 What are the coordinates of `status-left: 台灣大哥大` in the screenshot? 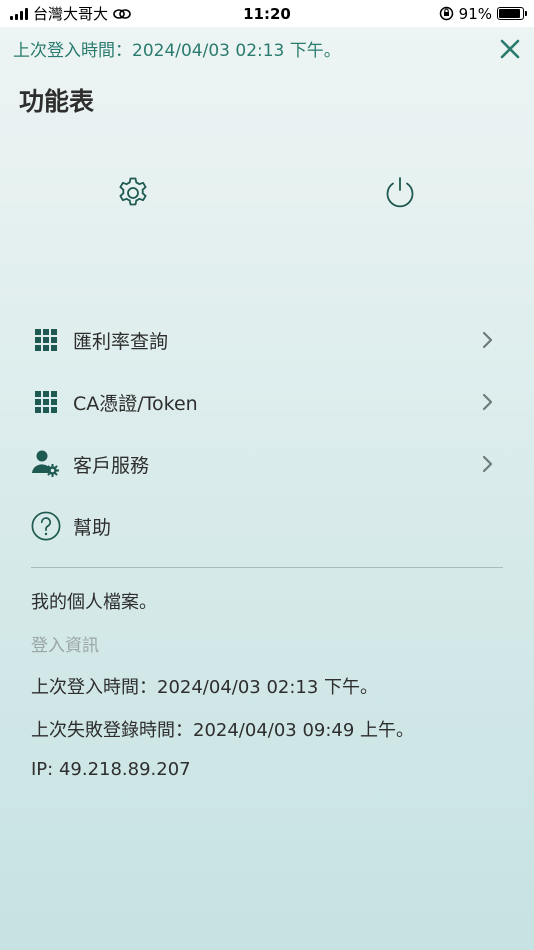 It's located at (70, 13).